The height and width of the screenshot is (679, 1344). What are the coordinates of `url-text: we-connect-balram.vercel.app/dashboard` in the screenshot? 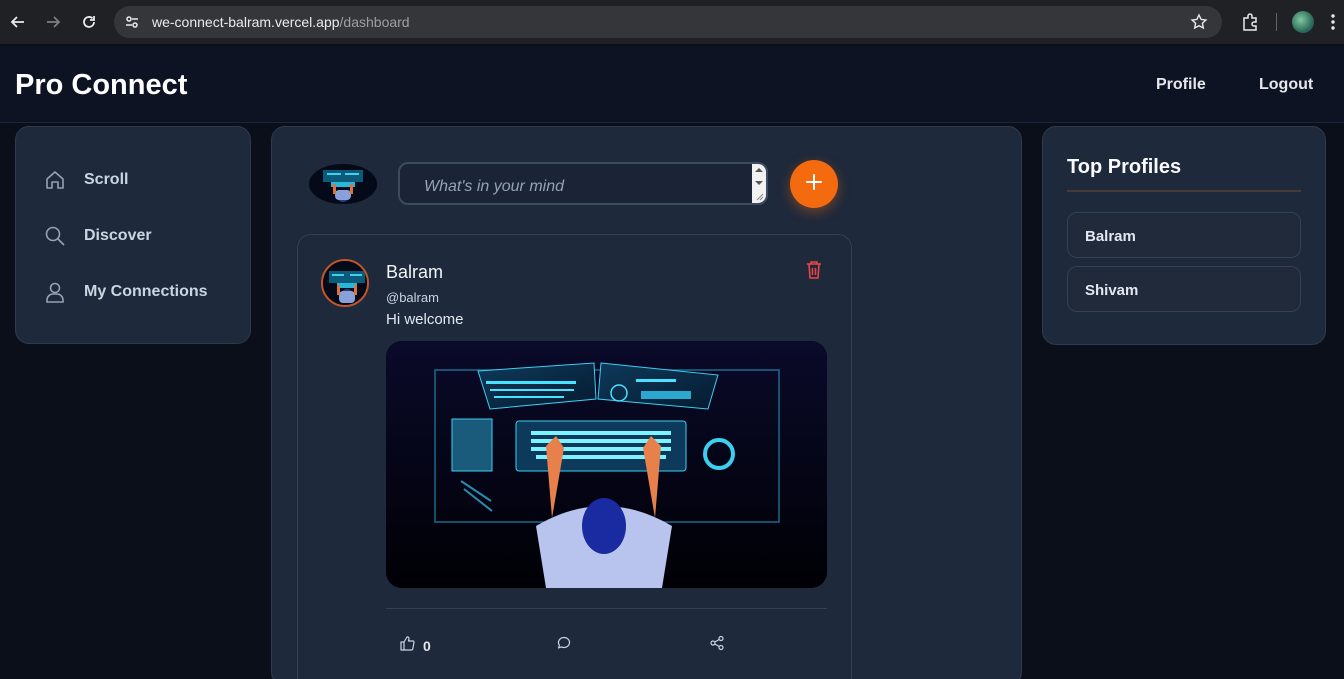 It's located at (281, 22).